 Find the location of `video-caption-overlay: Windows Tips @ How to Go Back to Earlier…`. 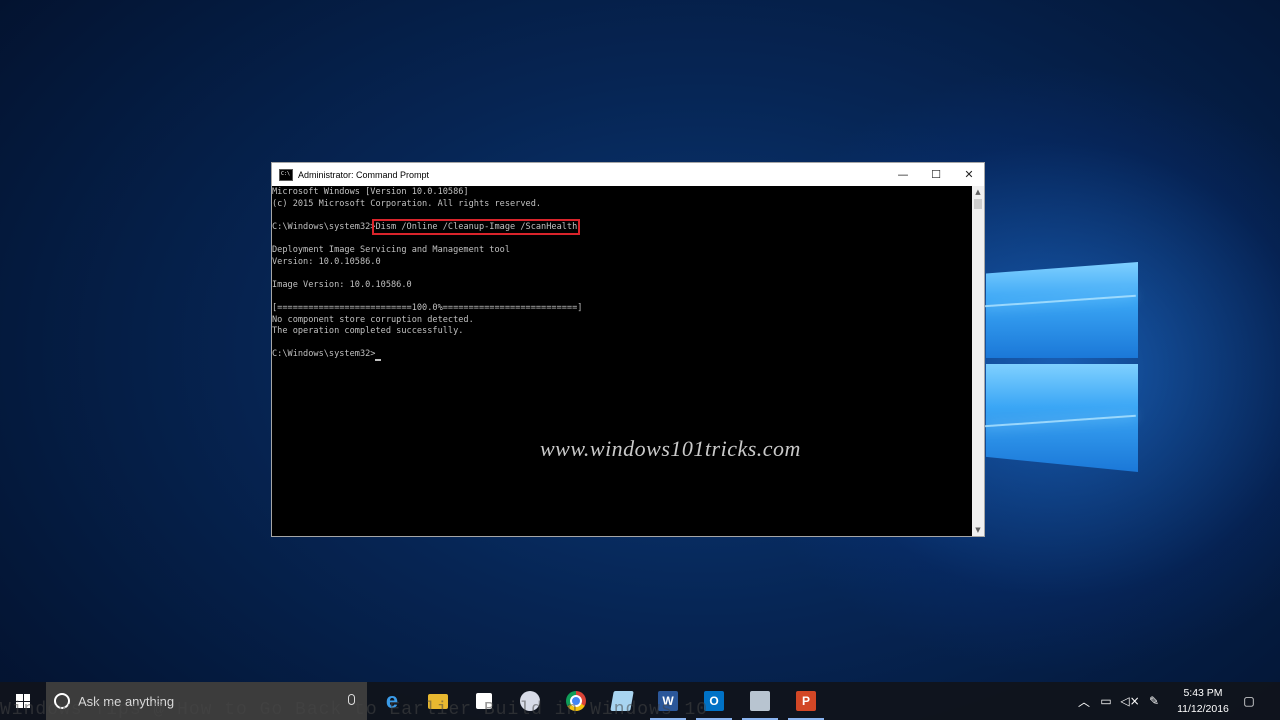

video-caption-overlay: Windows Tips @ How to Go Back to Earlier… is located at coordinates (354, 710).